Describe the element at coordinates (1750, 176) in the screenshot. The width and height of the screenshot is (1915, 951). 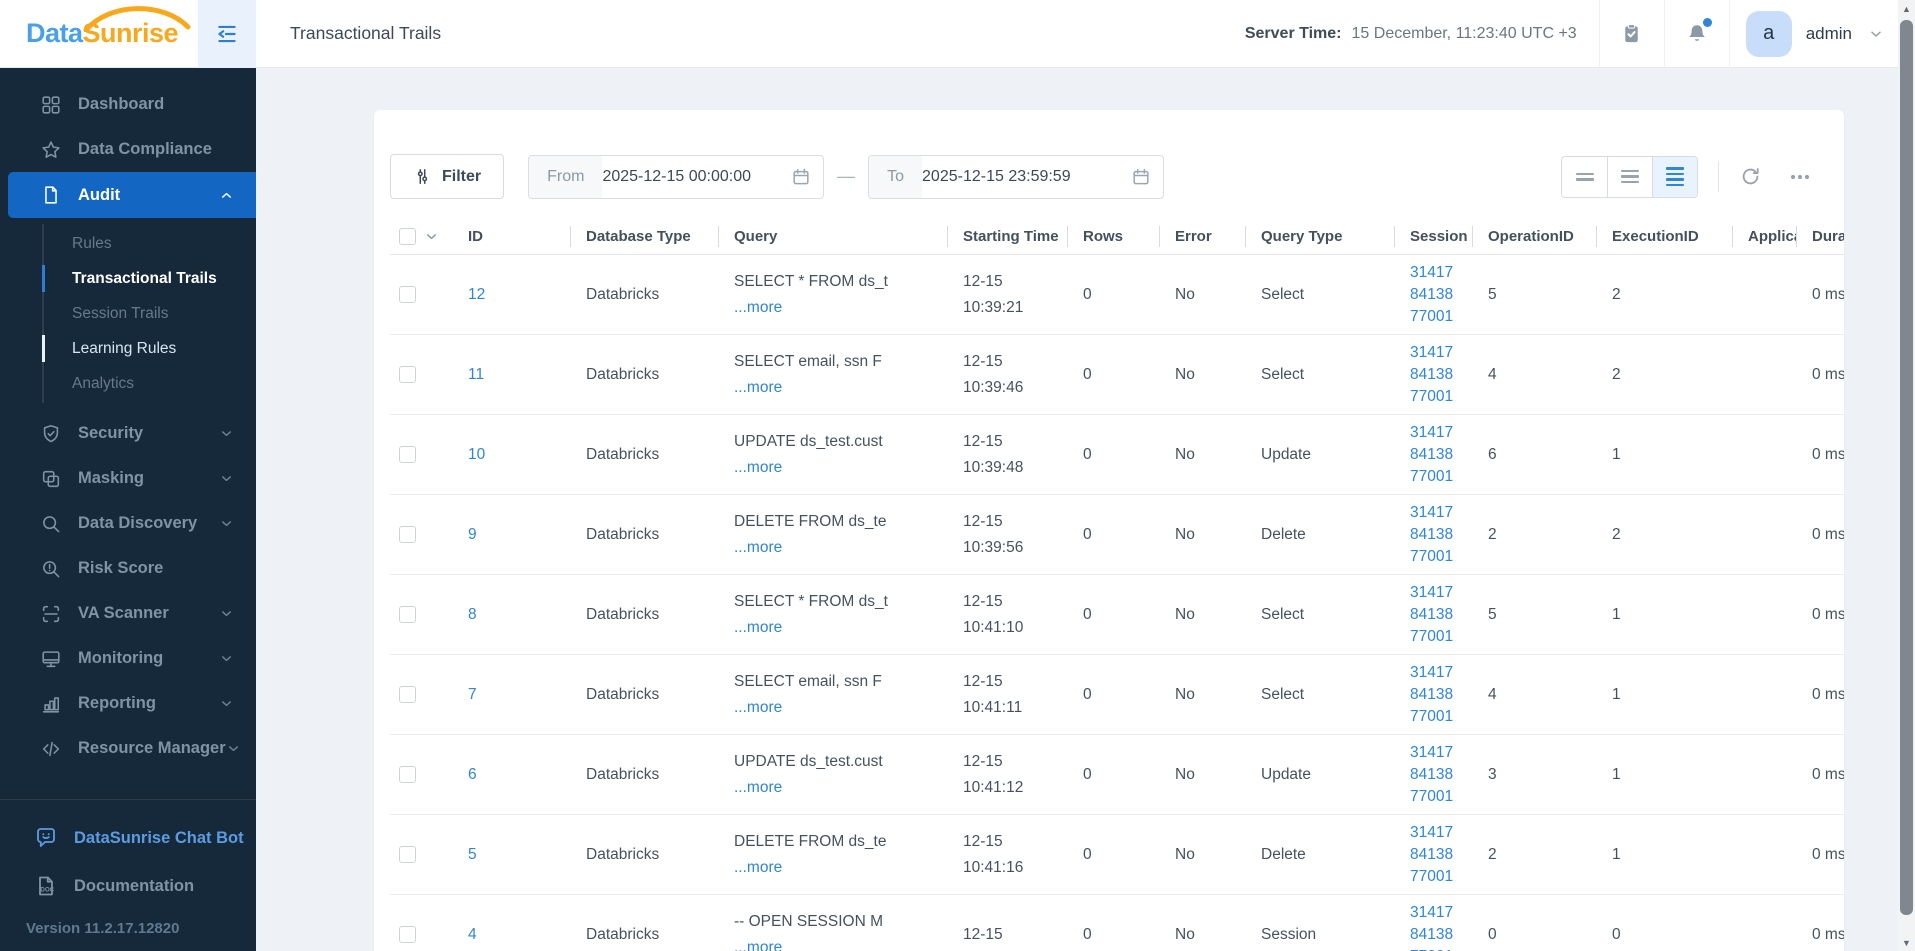
I see `refresh-button` at that location.